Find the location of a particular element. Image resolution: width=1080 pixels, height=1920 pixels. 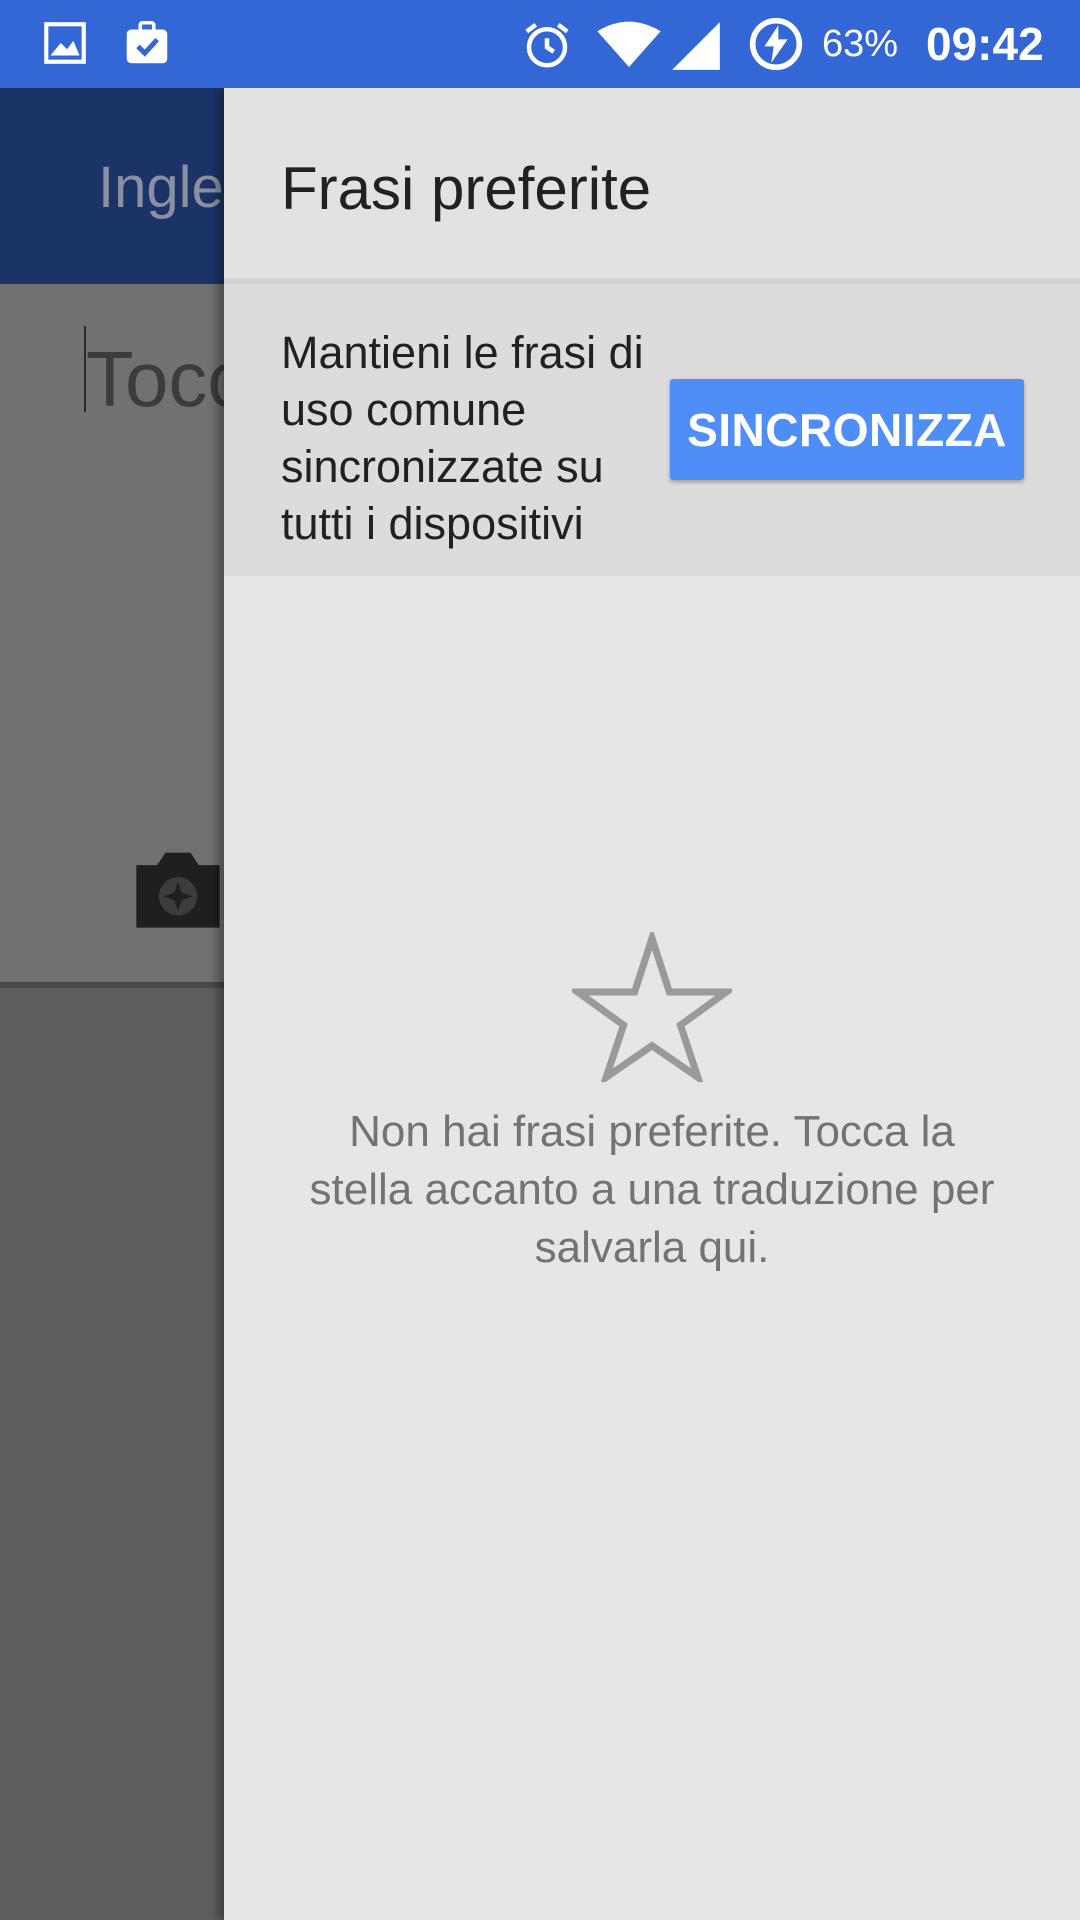

sync-button: SINCRONIZZA is located at coordinates (847, 429).